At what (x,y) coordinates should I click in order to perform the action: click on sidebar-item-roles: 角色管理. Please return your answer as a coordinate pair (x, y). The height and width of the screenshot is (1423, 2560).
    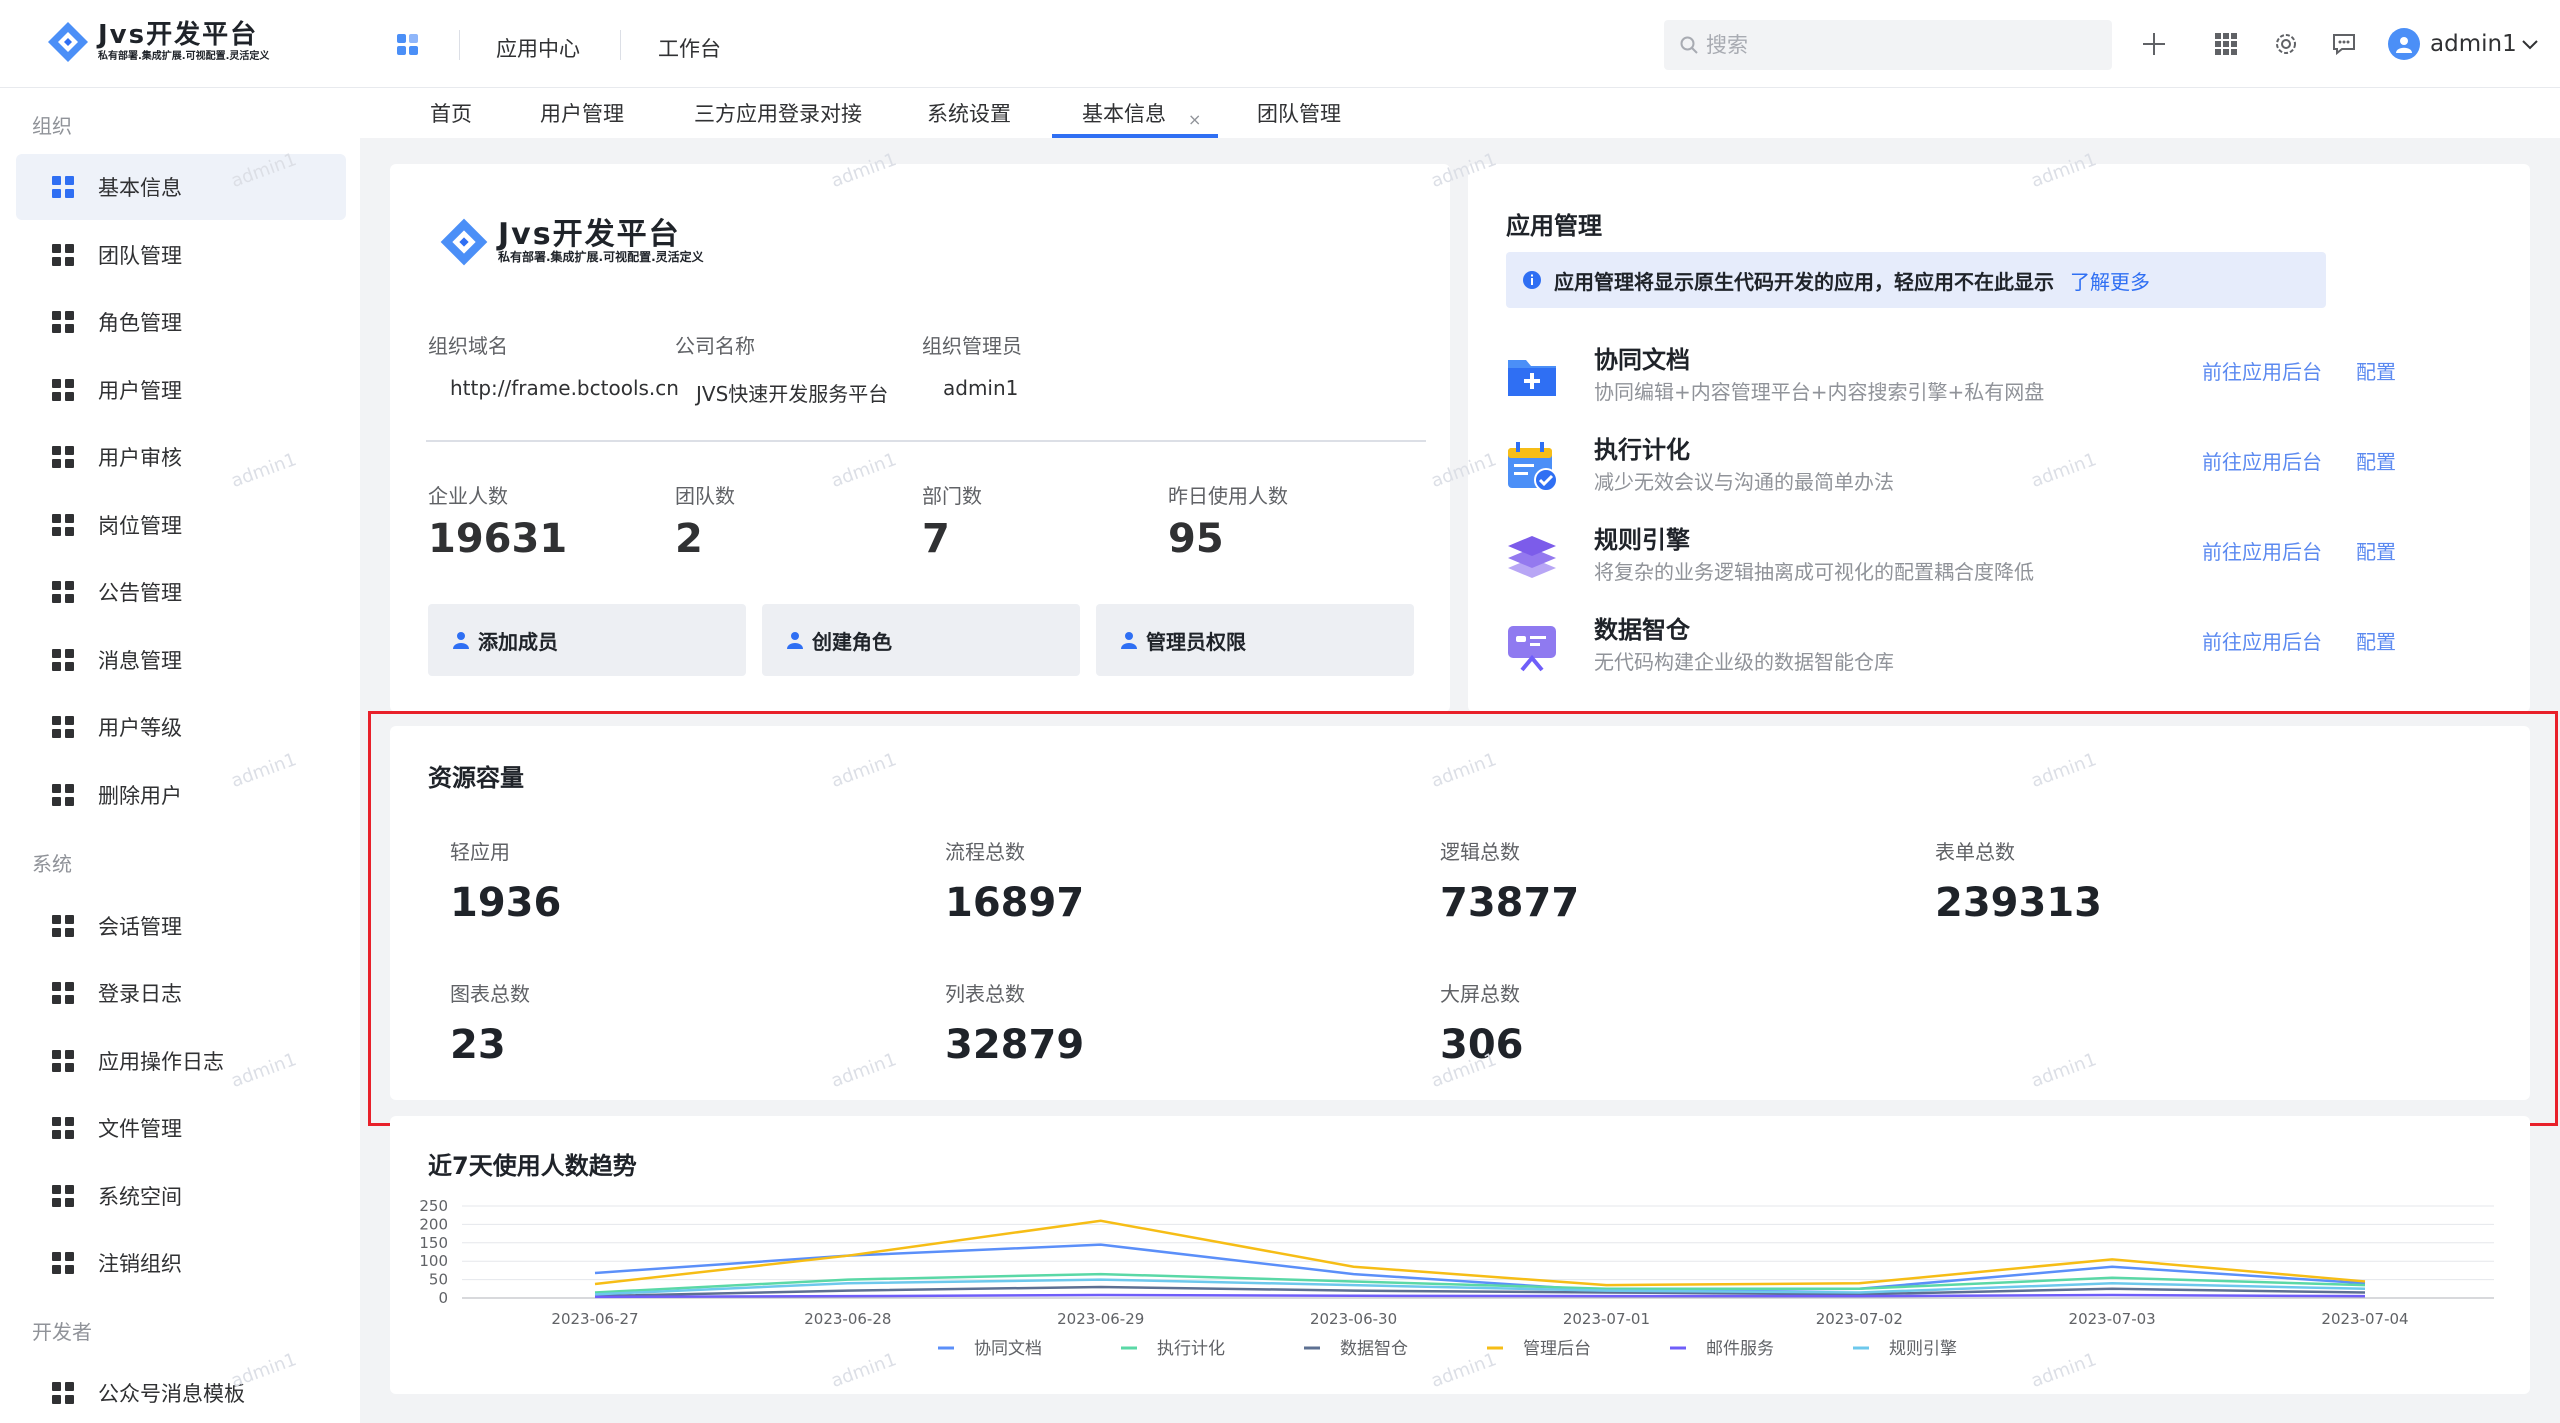
    Looking at the image, I should click on (181, 322).